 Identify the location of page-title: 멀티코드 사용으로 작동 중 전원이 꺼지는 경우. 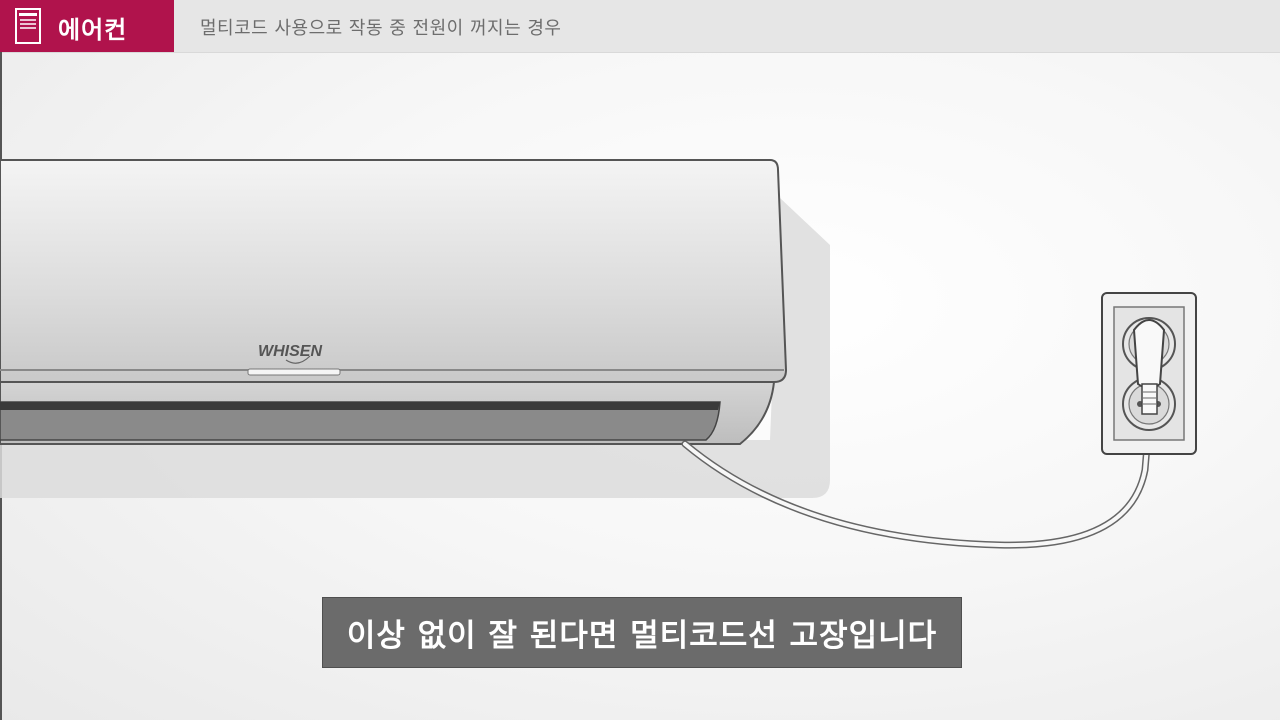
(381, 28).